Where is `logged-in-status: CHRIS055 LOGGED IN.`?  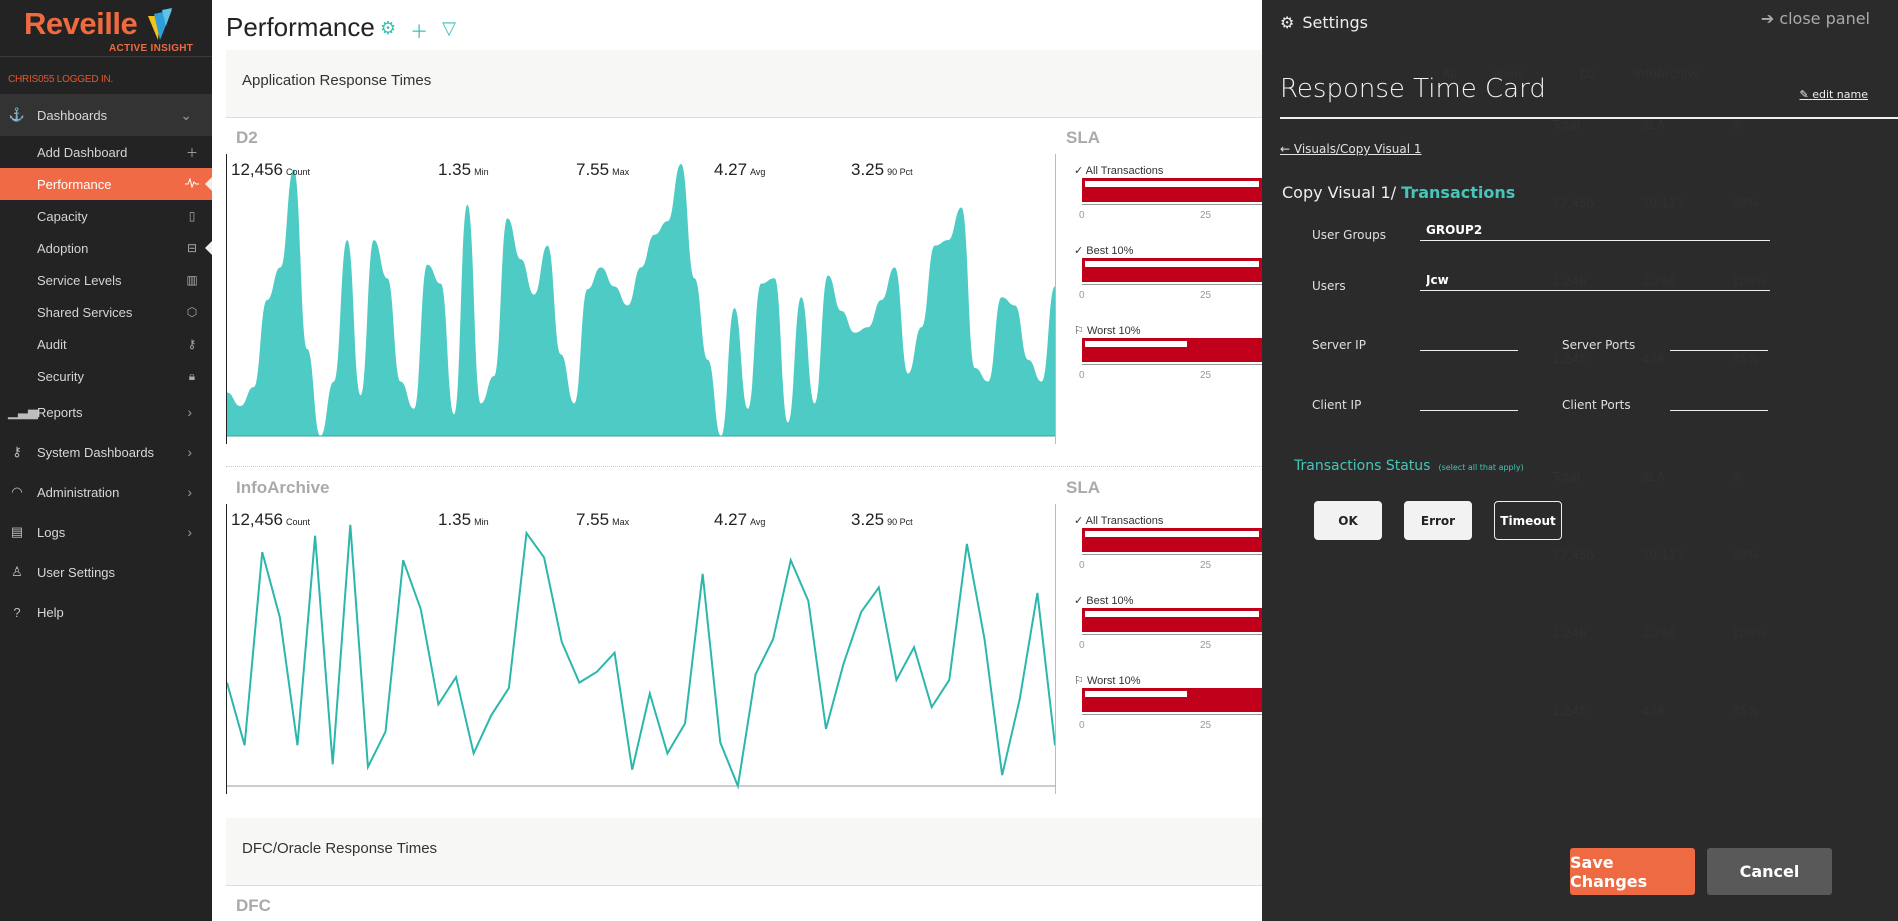
logged-in-status: CHRIS055 LOGGED IN. is located at coordinates (61, 79).